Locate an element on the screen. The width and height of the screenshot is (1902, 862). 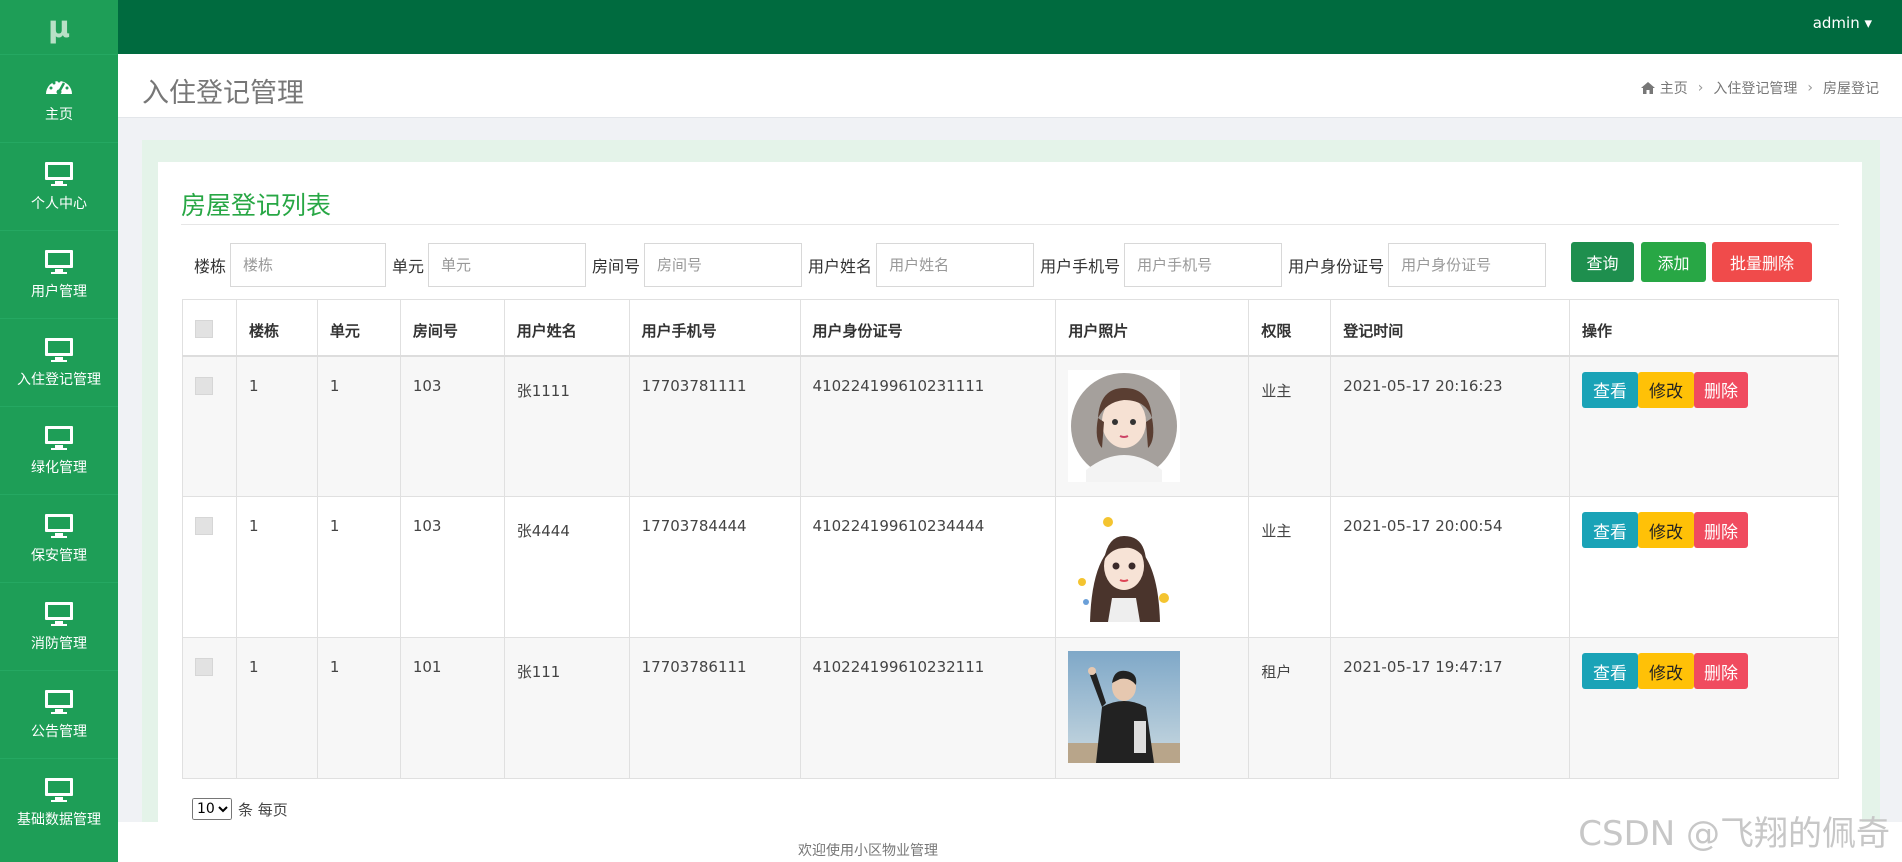
sidebar-item-fire: 消防管理 is located at coordinates (59, 626).